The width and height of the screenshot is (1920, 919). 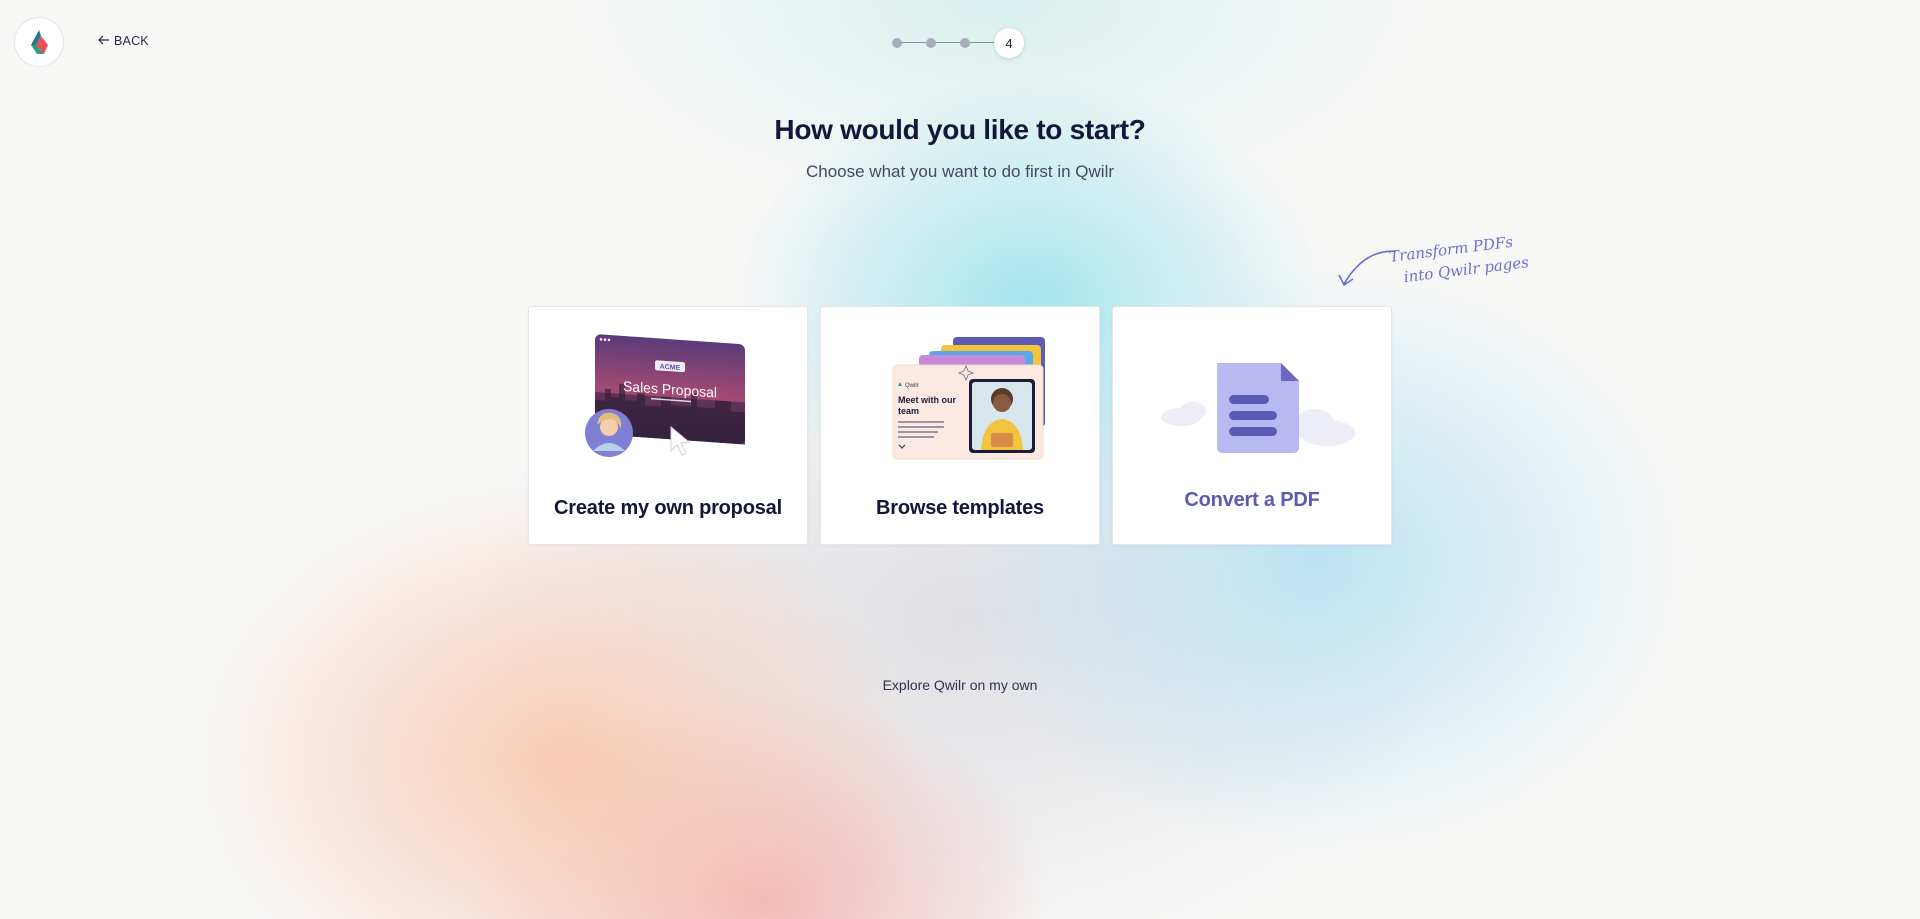 What do you see at coordinates (1258, 408) in the screenshot?
I see `pdf-document-icon` at bounding box center [1258, 408].